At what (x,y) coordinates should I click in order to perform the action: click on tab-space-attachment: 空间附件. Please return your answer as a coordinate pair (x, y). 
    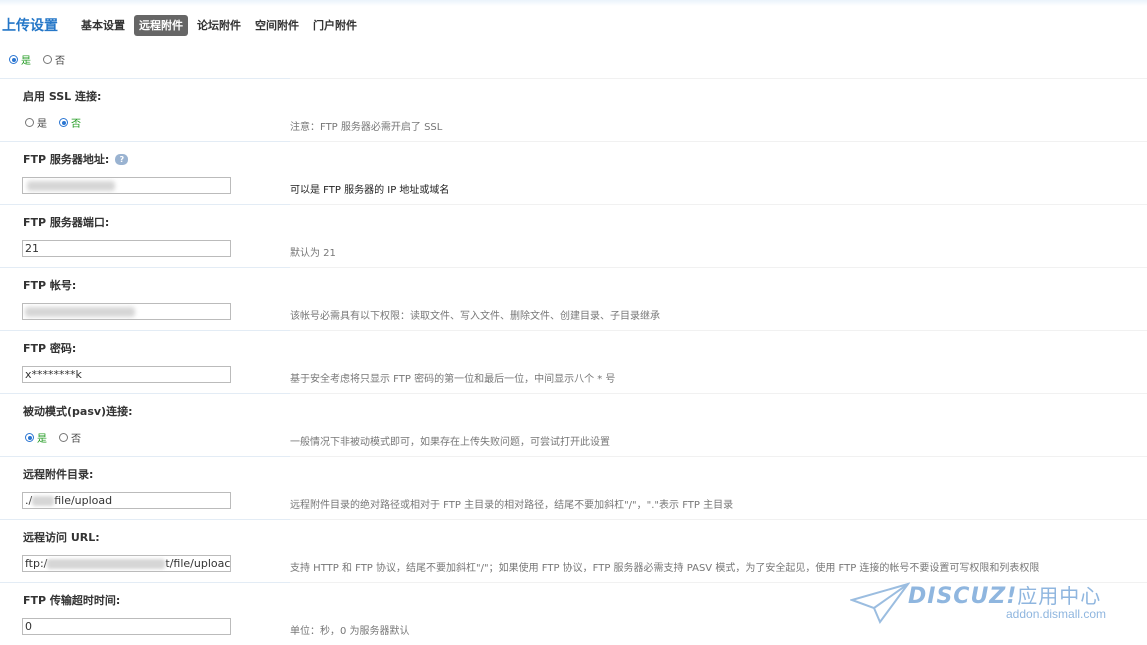
    Looking at the image, I should click on (277, 25).